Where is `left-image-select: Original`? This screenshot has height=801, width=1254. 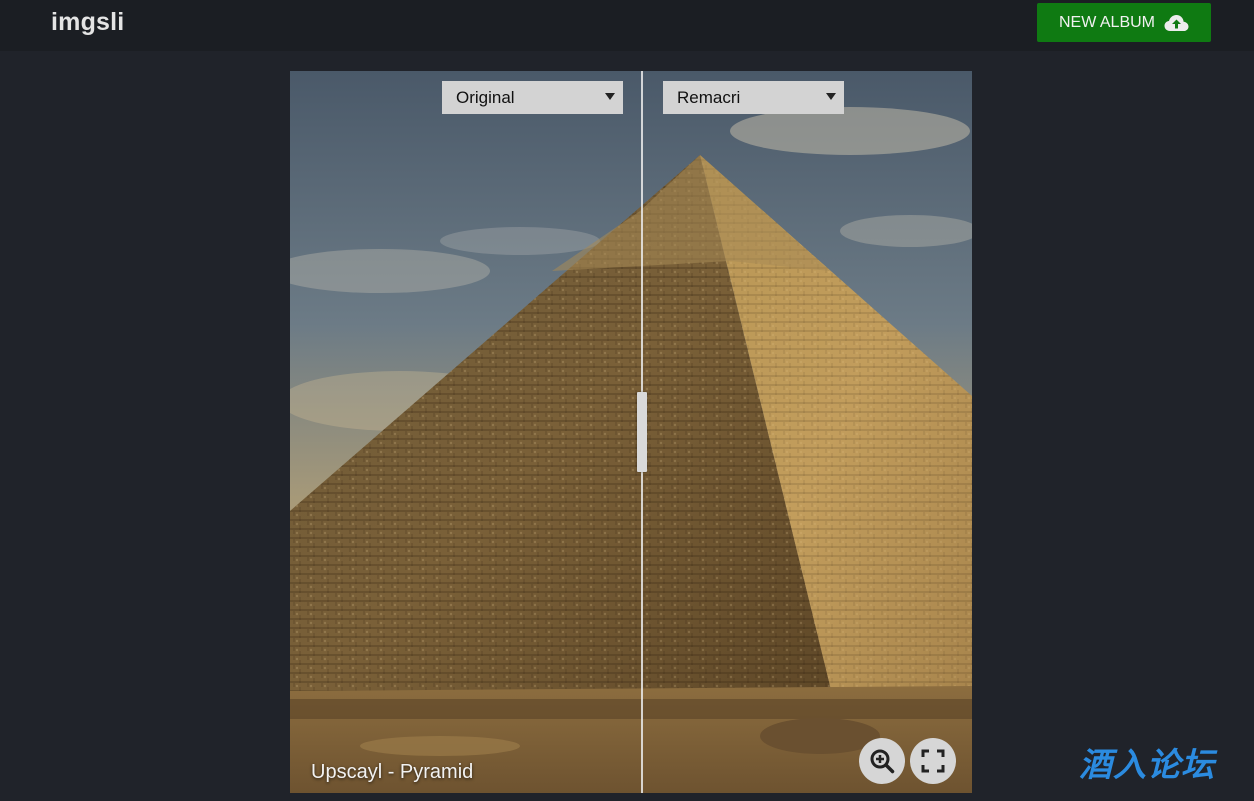 left-image-select: Original is located at coordinates (532, 97).